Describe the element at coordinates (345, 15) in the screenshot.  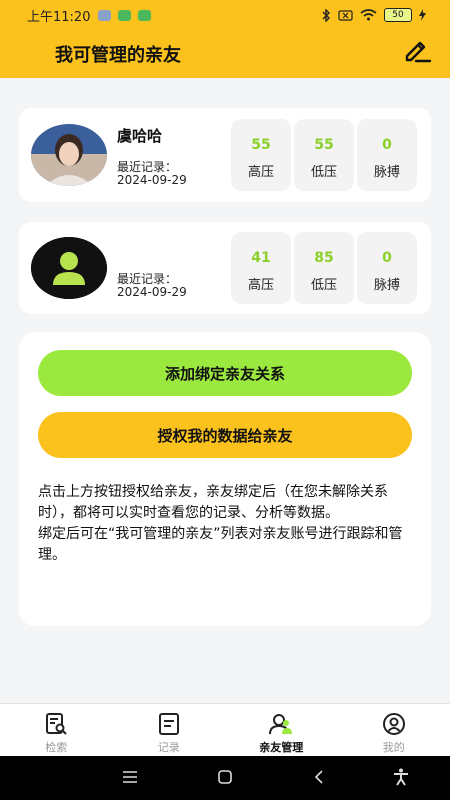
I see `muted-icon` at that location.